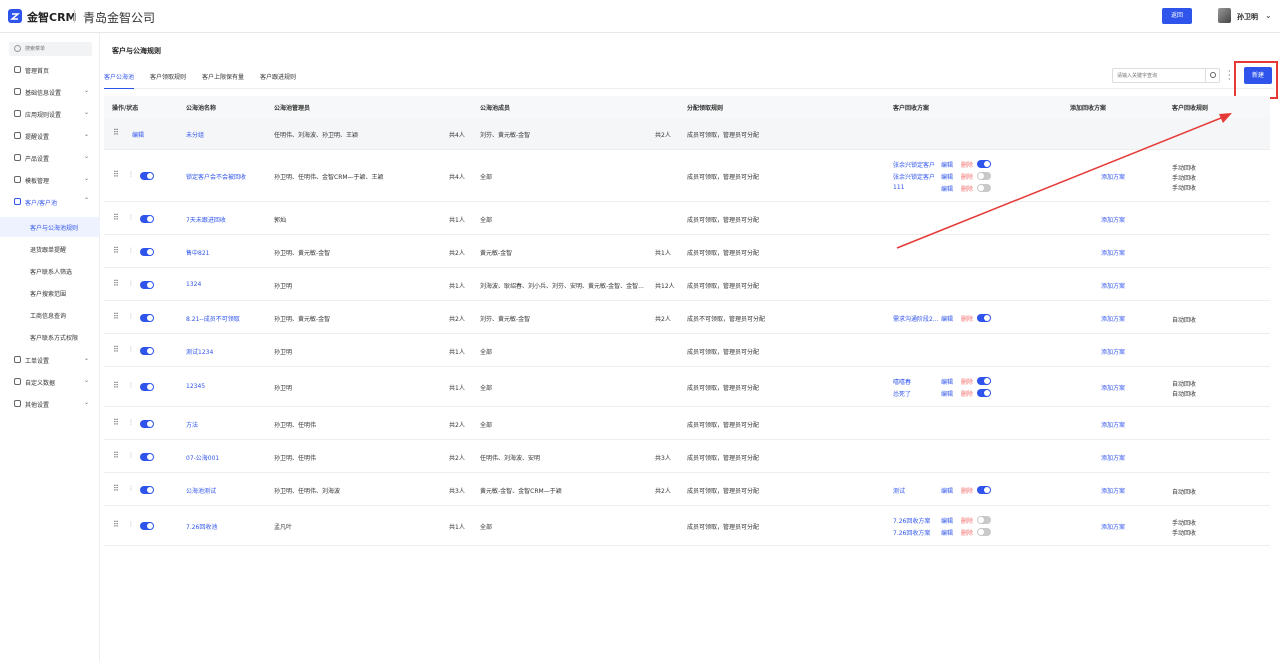 This screenshot has width=1280, height=661. What do you see at coordinates (213, 318) in the screenshot?
I see `cell-name: 8.21--成员不可领取` at bounding box center [213, 318].